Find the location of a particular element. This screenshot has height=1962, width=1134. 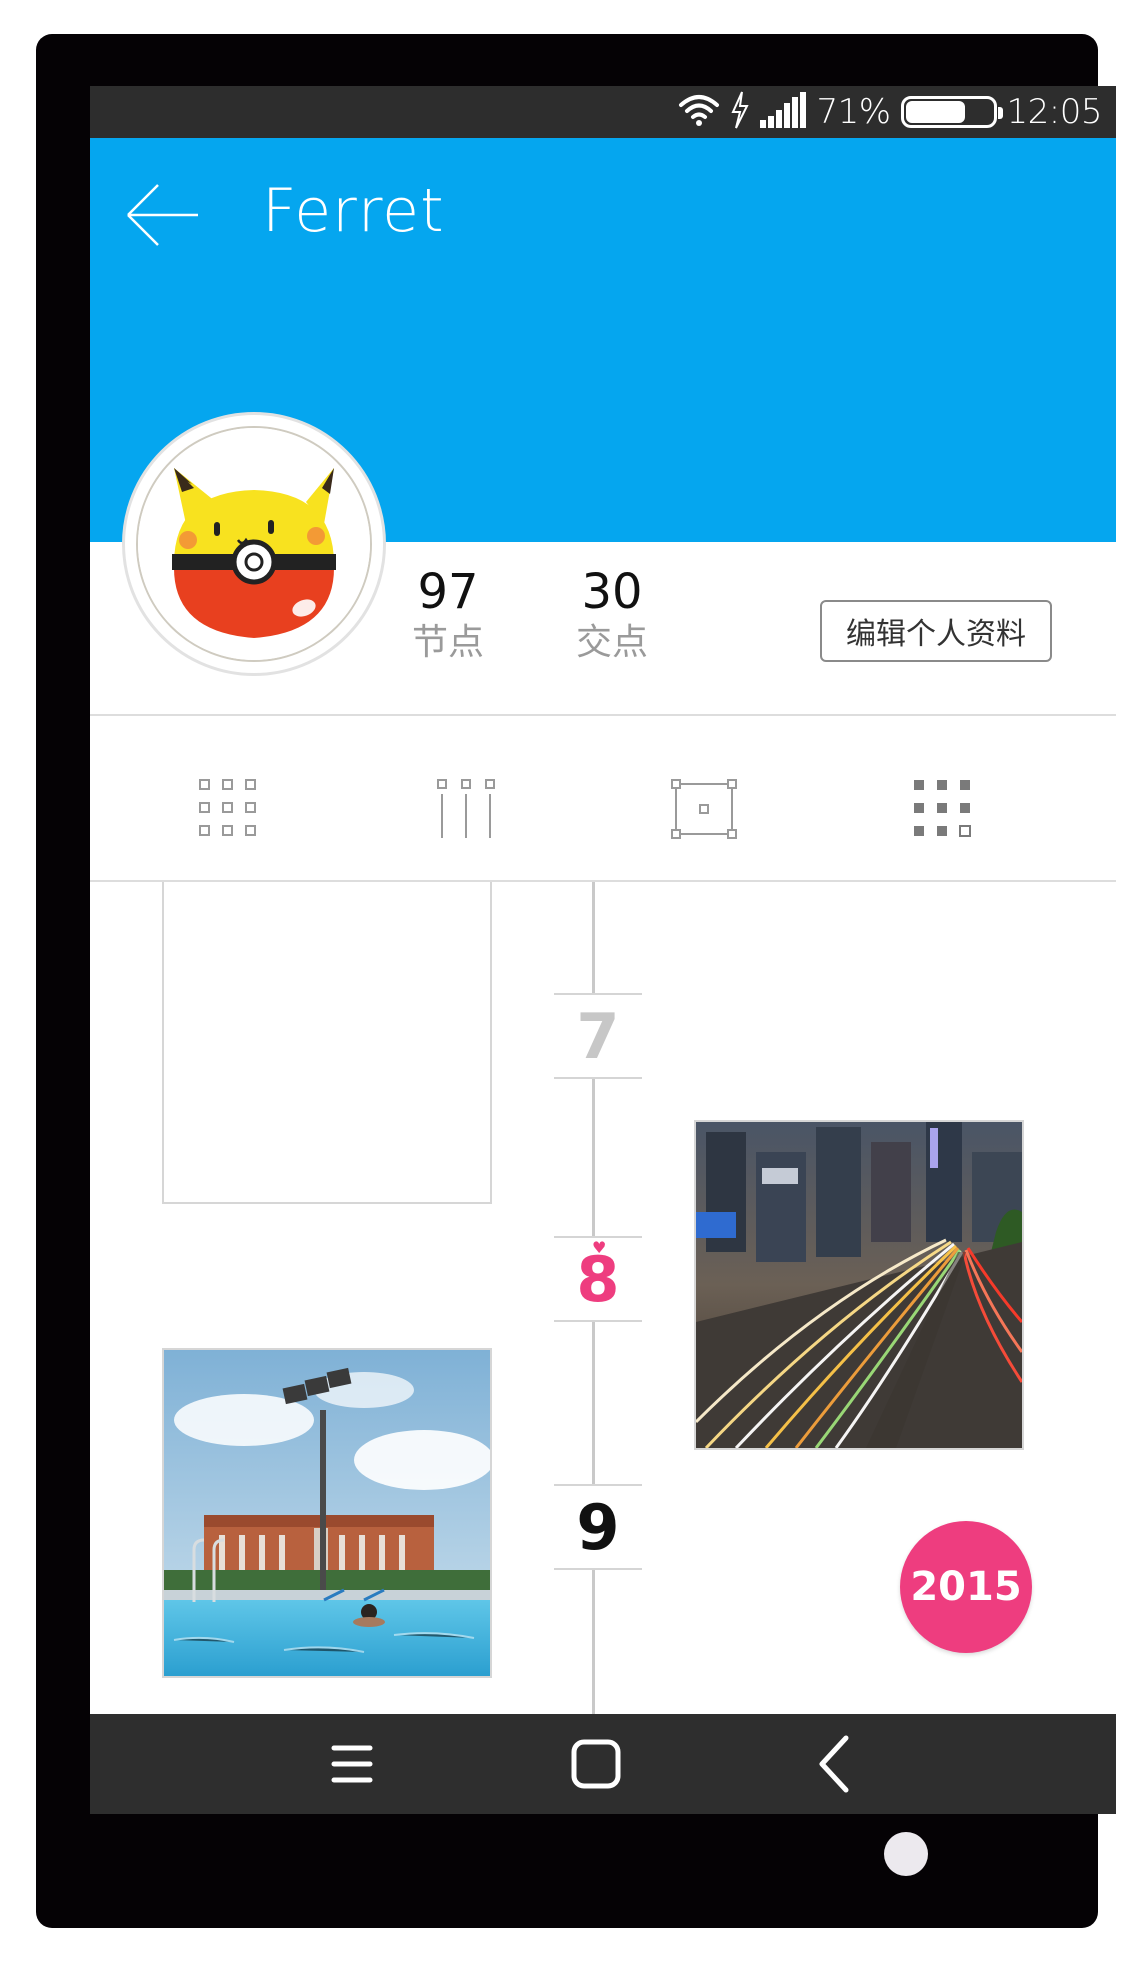

menu-icon is located at coordinates (352, 1764).